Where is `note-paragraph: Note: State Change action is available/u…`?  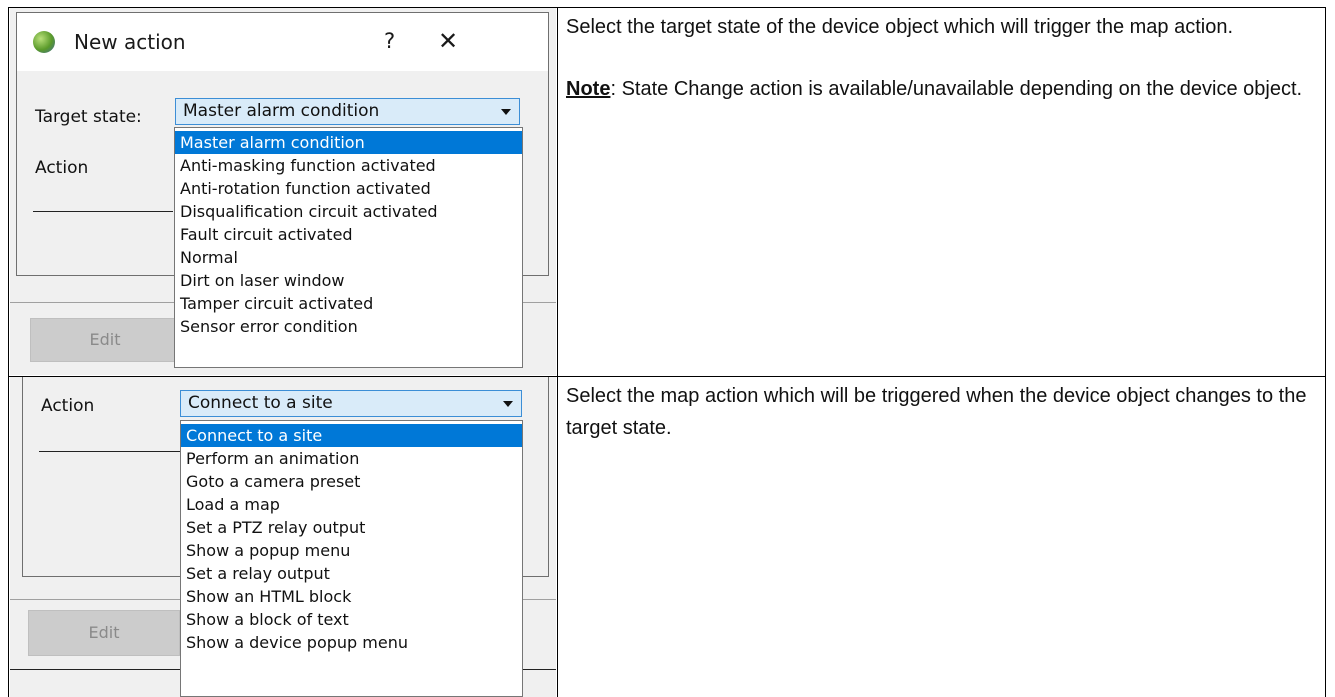
note-paragraph: Note: State Change action is available/u… is located at coordinates (942, 89).